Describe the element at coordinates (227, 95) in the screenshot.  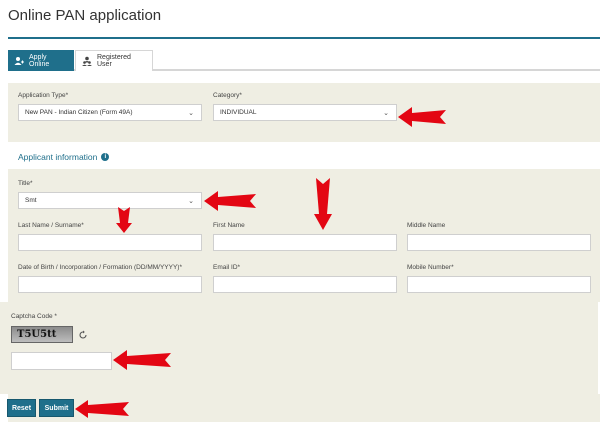
I see `category-label: Category*` at that location.